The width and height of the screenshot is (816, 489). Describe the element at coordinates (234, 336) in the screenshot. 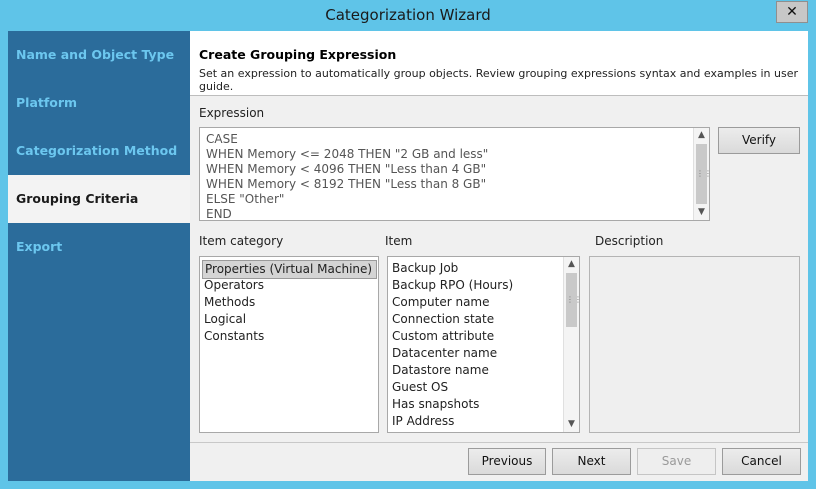

I see `list-item: Constants` at that location.